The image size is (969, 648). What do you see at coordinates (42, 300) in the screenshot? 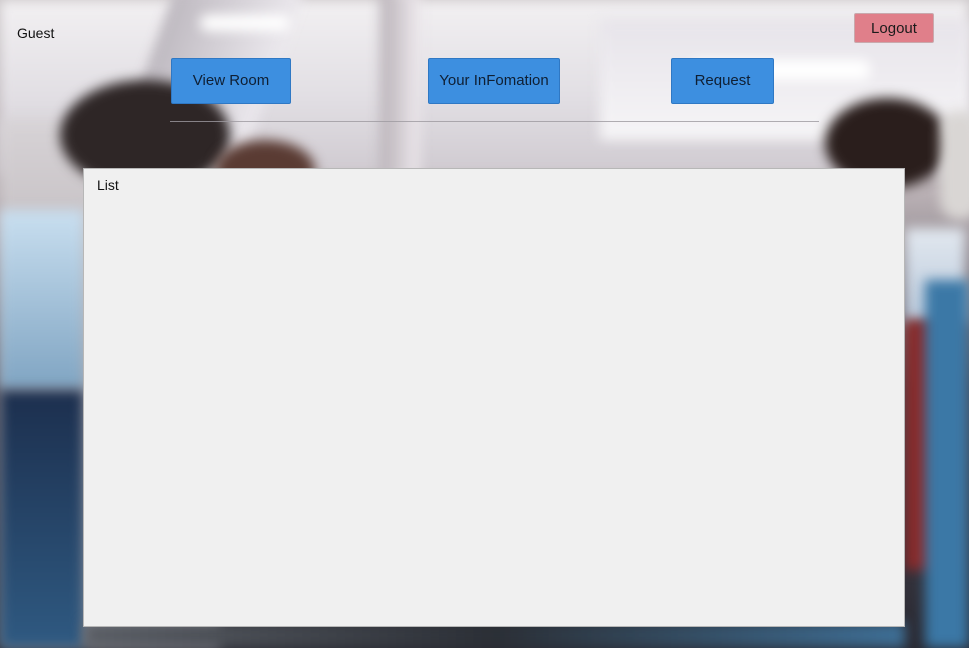
I see `bg-seat-screen` at bounding box center [42, 300].